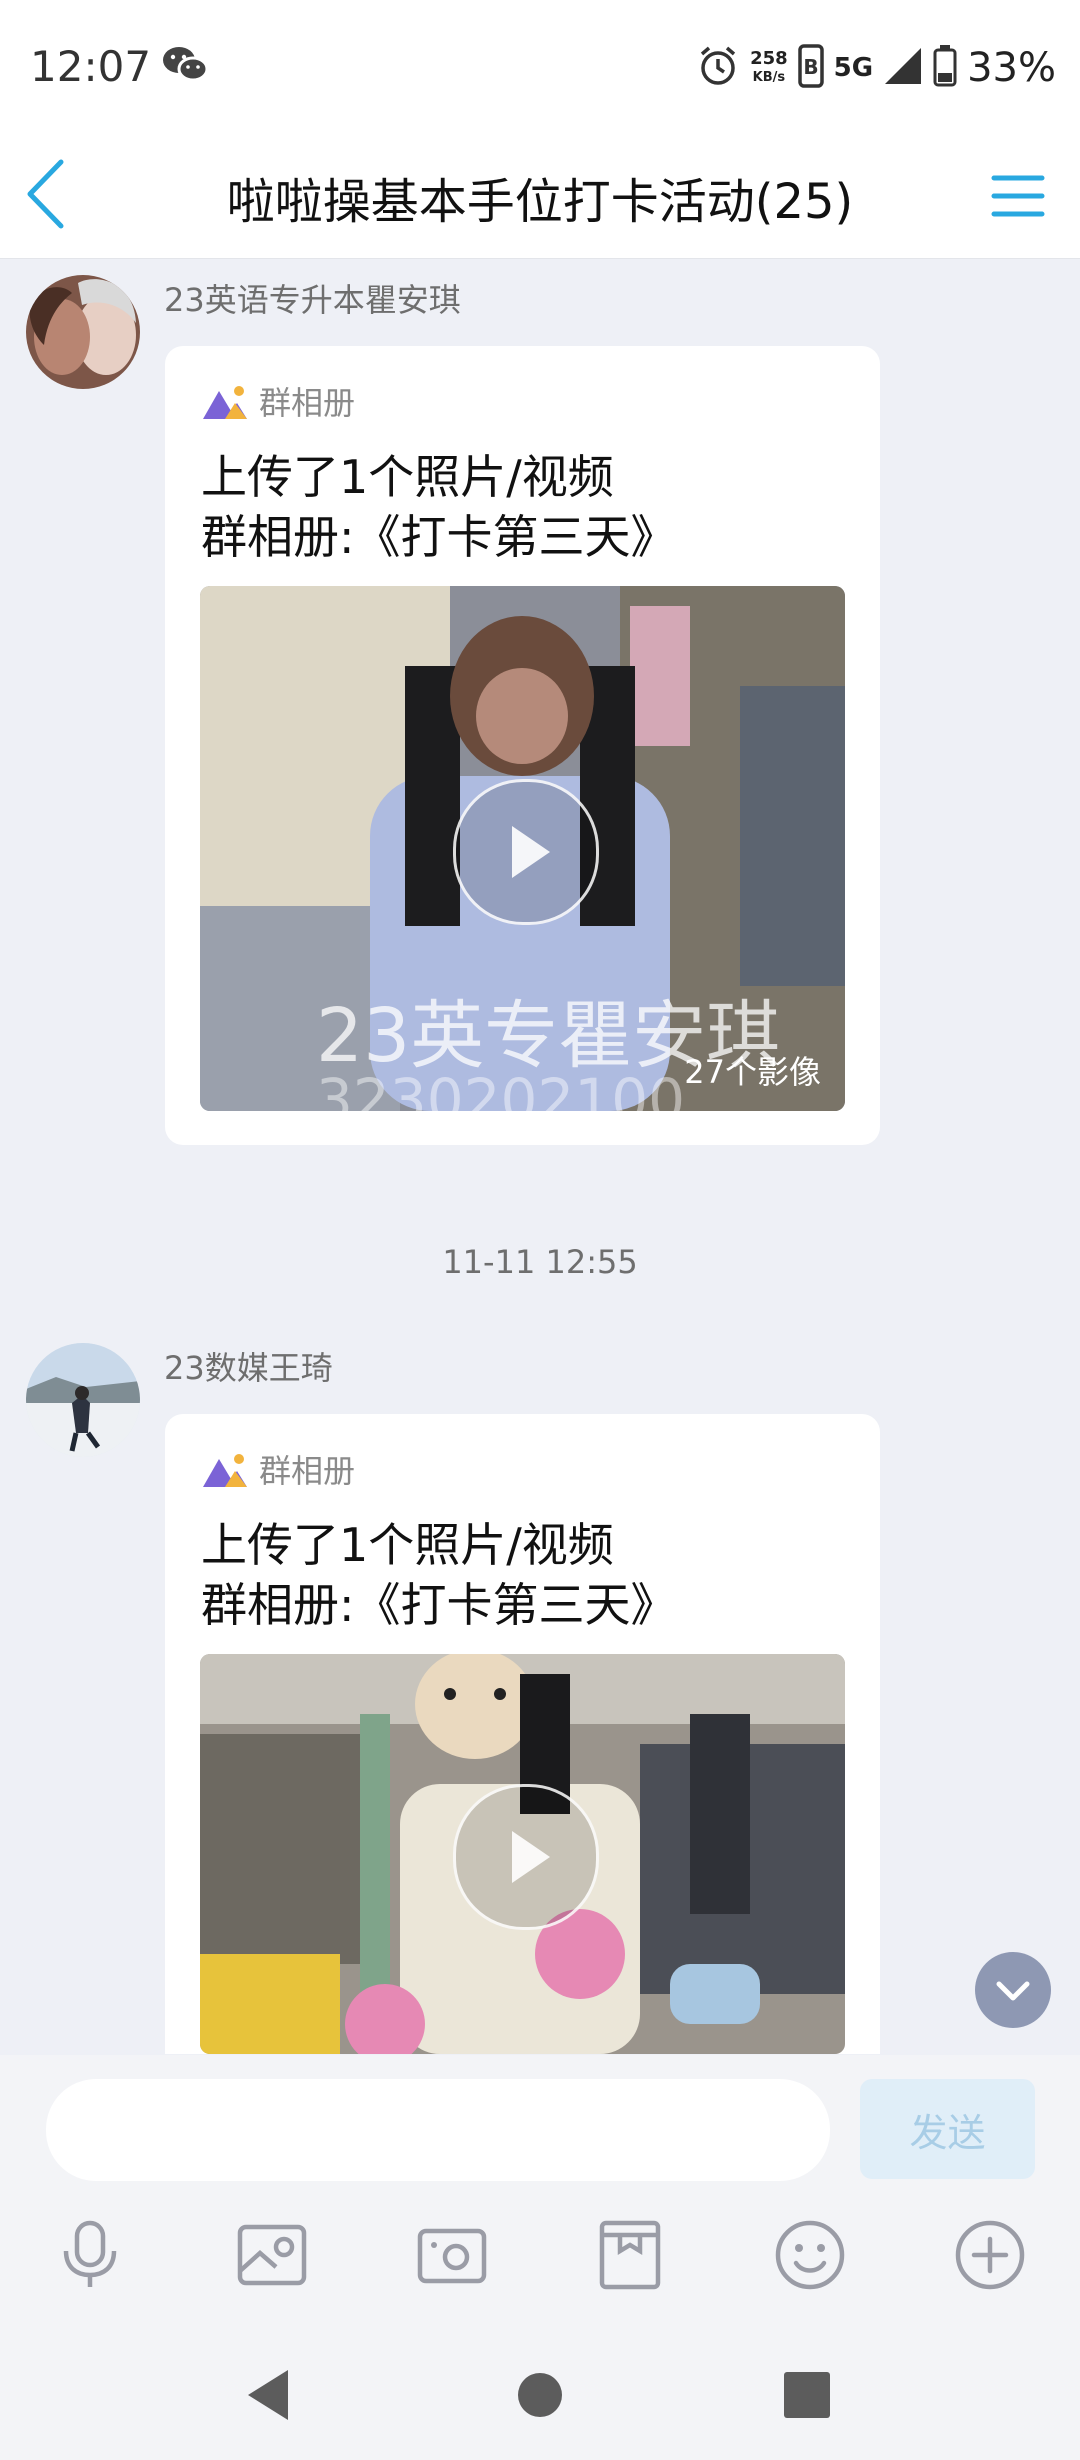 The image size is (1080, 2460). I want to click on menu-button, so click(1018, 196).